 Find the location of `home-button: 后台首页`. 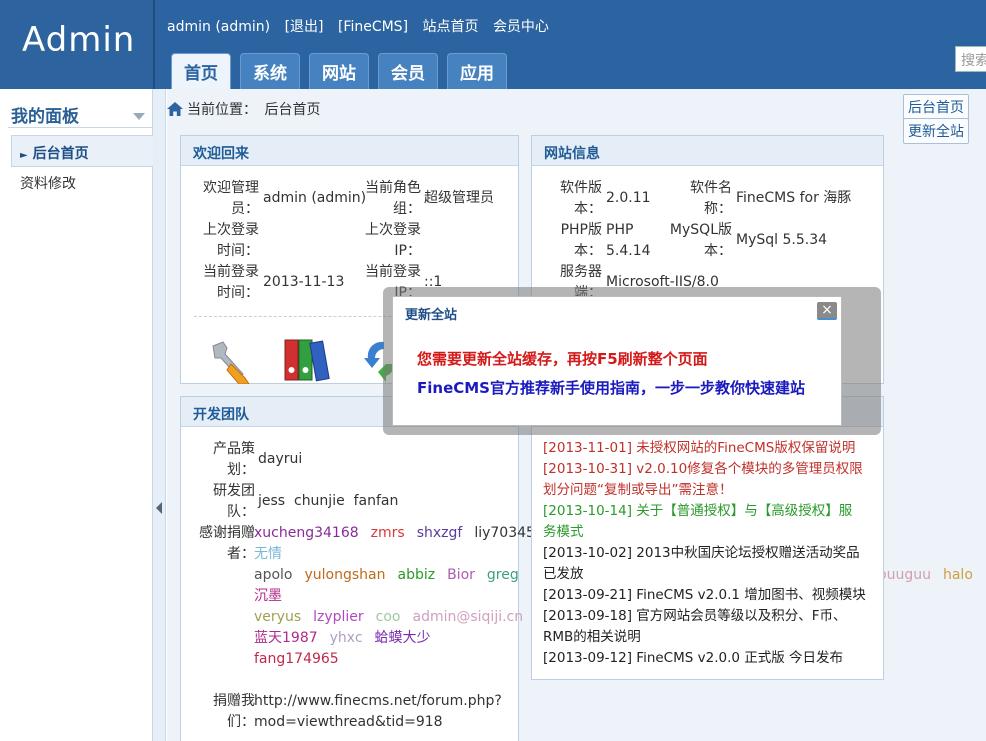

home-button: 后台首页 is located at coordinates (936, 107).